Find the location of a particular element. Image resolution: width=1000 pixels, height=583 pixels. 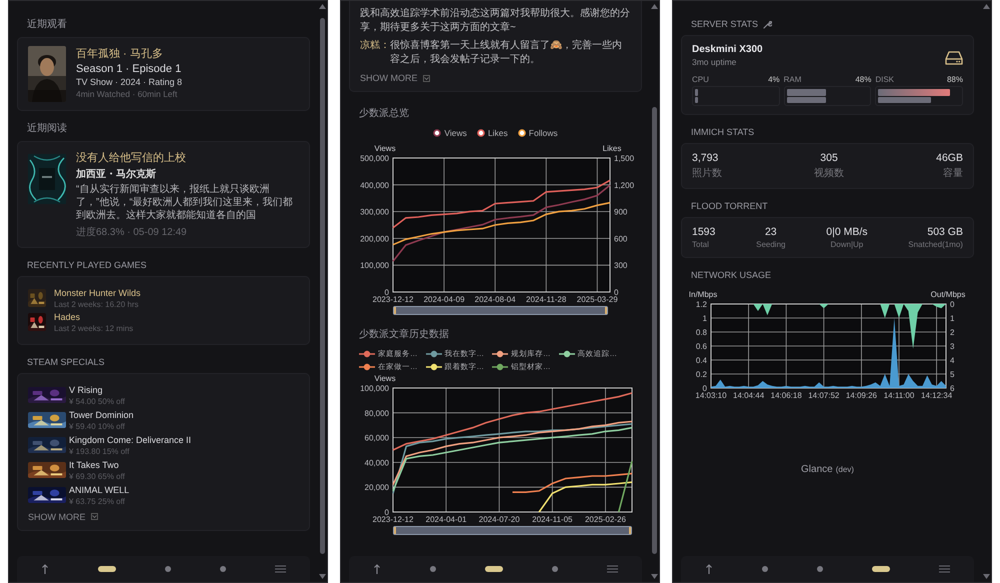

tick-label: 5 is located at coordinates (952, 374).